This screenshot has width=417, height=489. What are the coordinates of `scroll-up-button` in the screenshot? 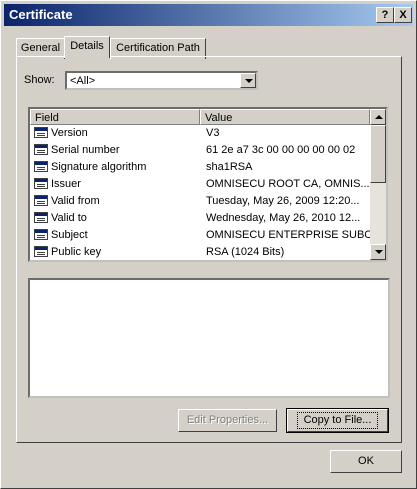 It's located at (378, 117).